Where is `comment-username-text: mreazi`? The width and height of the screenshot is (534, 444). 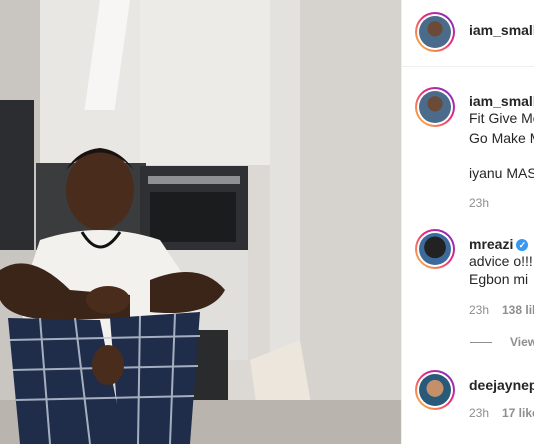
comment-username-text: mreazi is located at coordinates (491, 244).